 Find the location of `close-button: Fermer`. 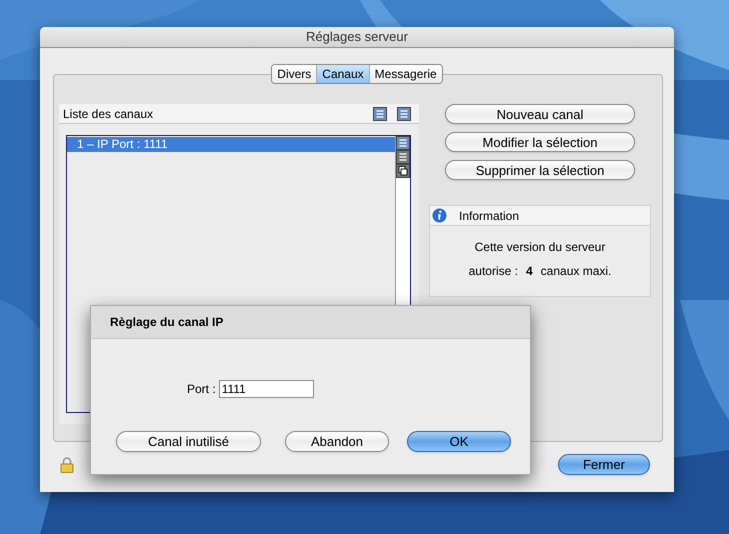

close-button: Fermer is located at coordinates (604, 464).